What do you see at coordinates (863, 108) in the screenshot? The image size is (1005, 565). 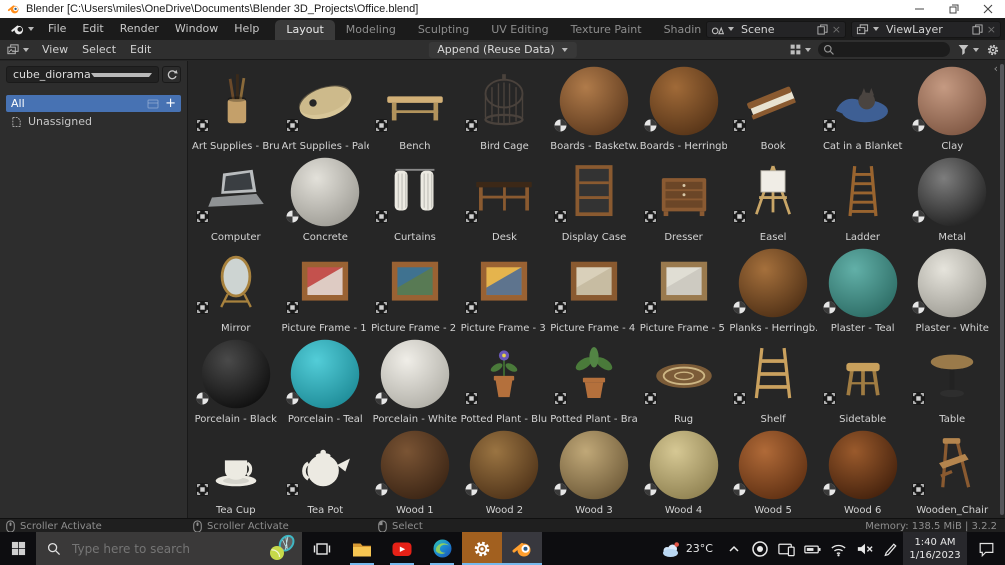 I see `asset-card-cat-in-a-blanket: Cat in a Blanket` at bounding box center [863, 108].